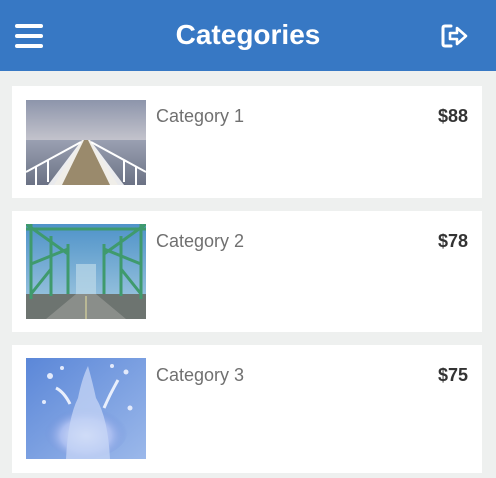 This screenshot has width=496, height=478. Describe the element at coordinates (86, 142) in the screenshot. I see `category-thumbnail-pier` at that location.